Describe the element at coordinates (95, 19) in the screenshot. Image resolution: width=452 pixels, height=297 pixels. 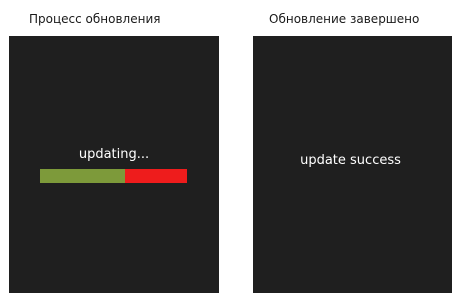
I see `update-process-caption: Процесс обновления` at that location.